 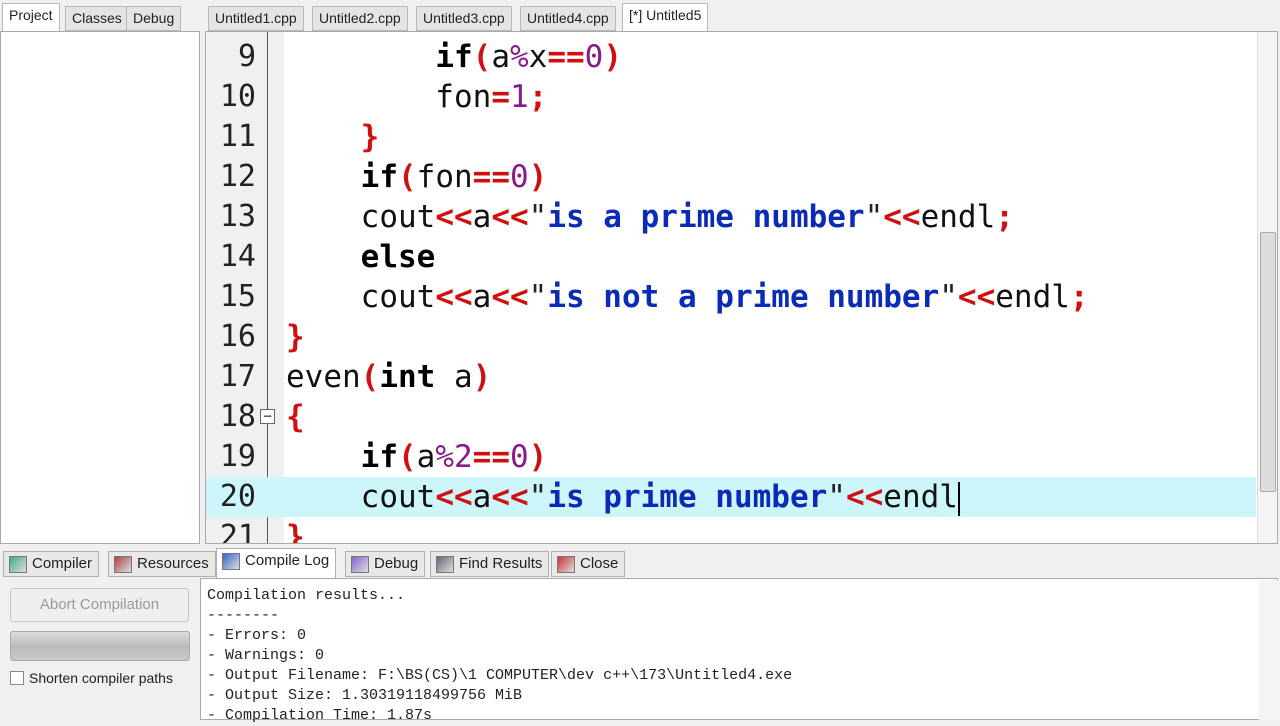 I want to click on line-number: 18, so click(x=237, y=416).